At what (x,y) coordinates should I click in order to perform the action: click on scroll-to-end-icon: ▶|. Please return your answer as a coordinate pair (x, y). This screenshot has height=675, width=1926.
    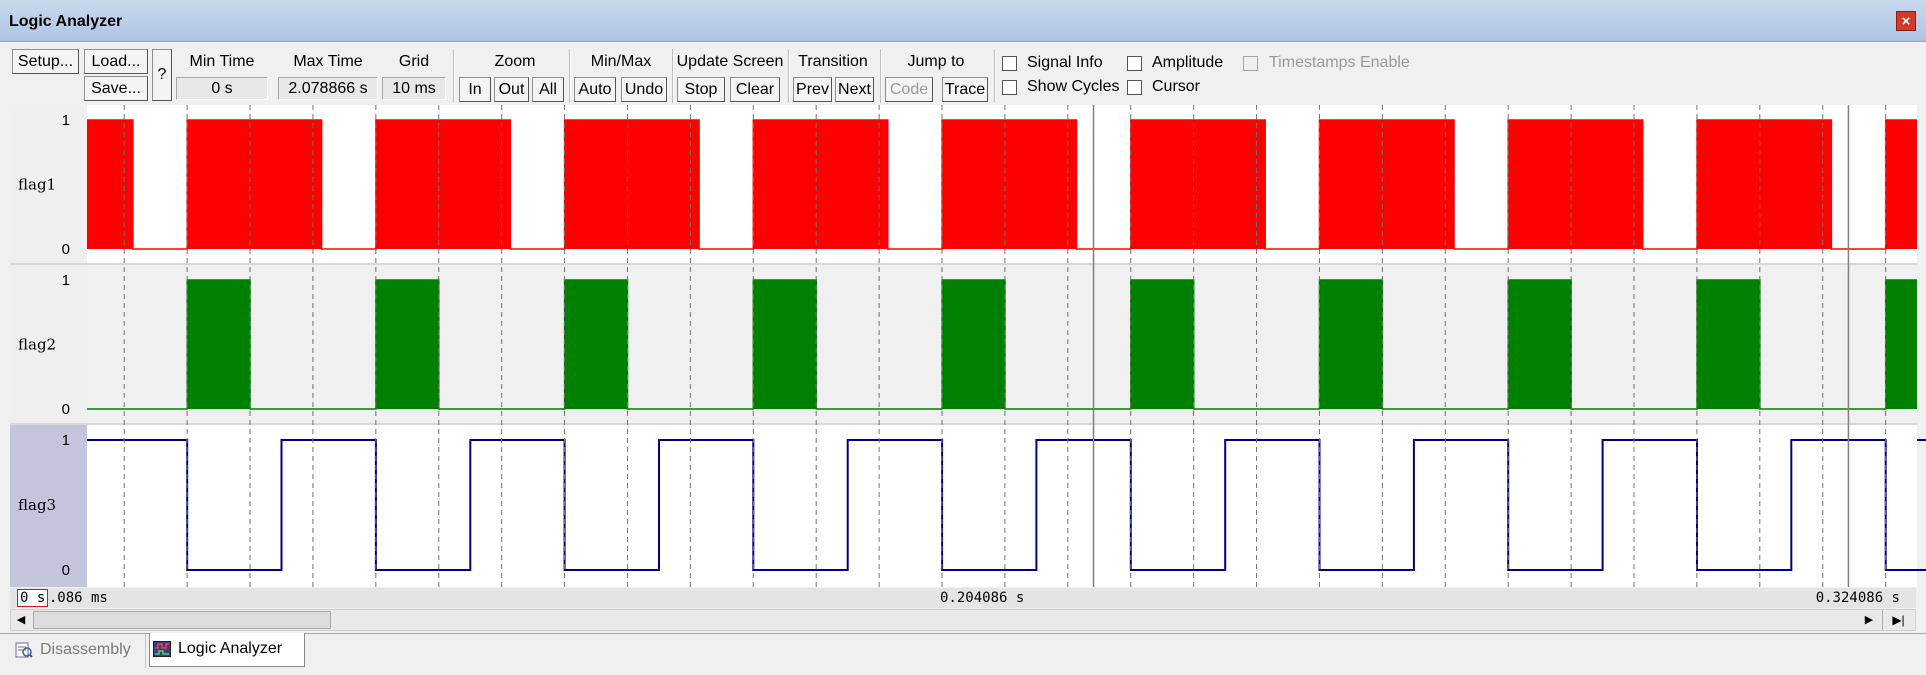
    Looking at the image, I should click on (1898, 620).